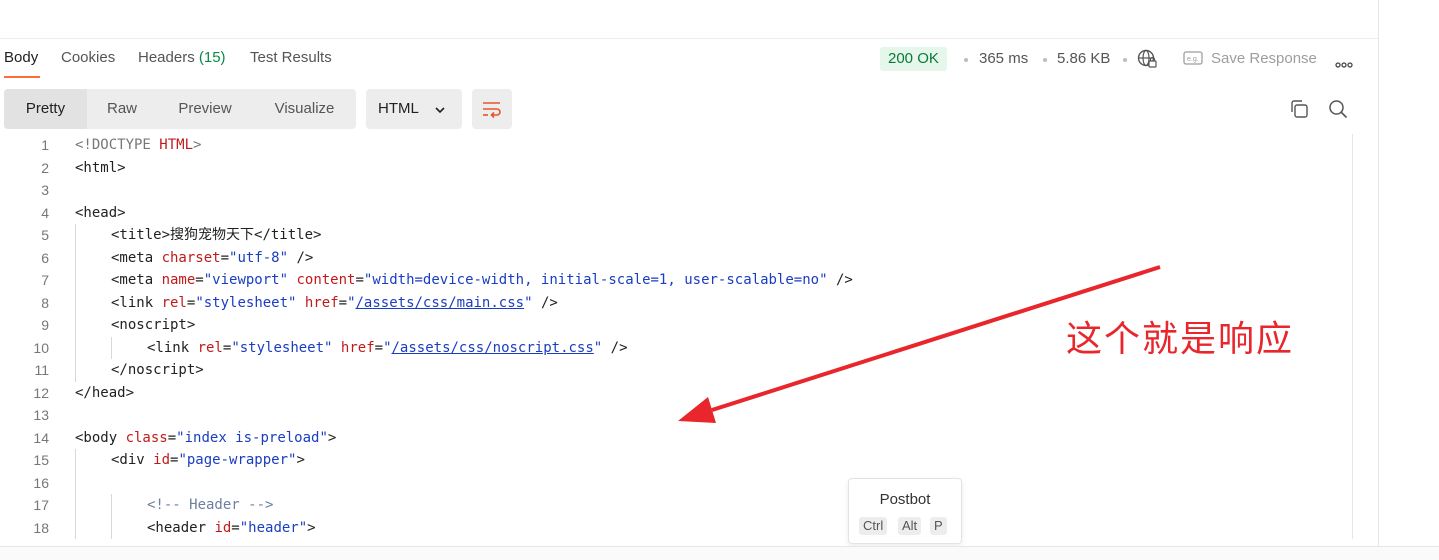 This screenshot has height=560, width=1439. I want to click on postbot-shortcut-popover: Postbot Ctrl Alt P, so click(905, 511).